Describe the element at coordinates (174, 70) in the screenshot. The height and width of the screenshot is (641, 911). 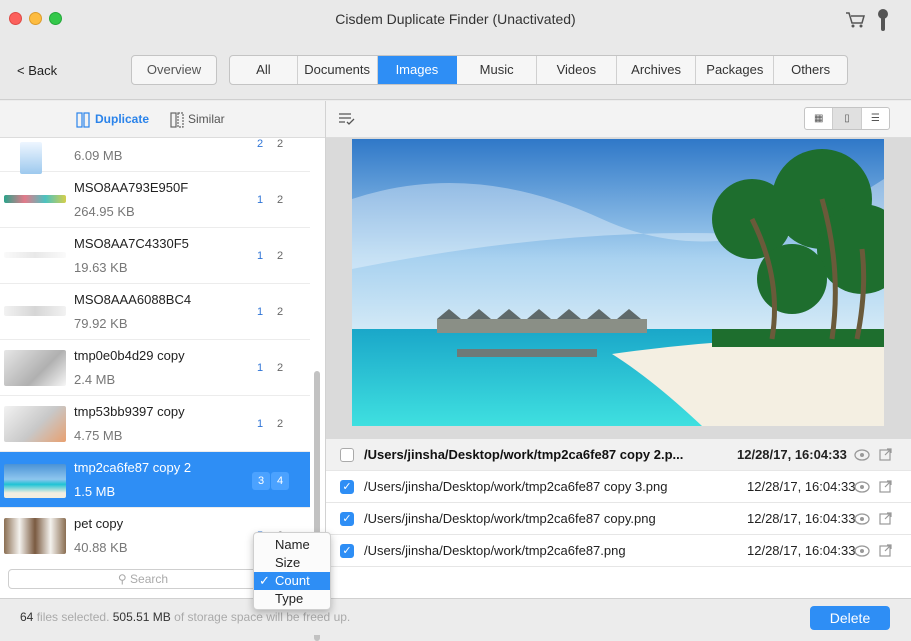
I see `overview-button: Overview` at that location.